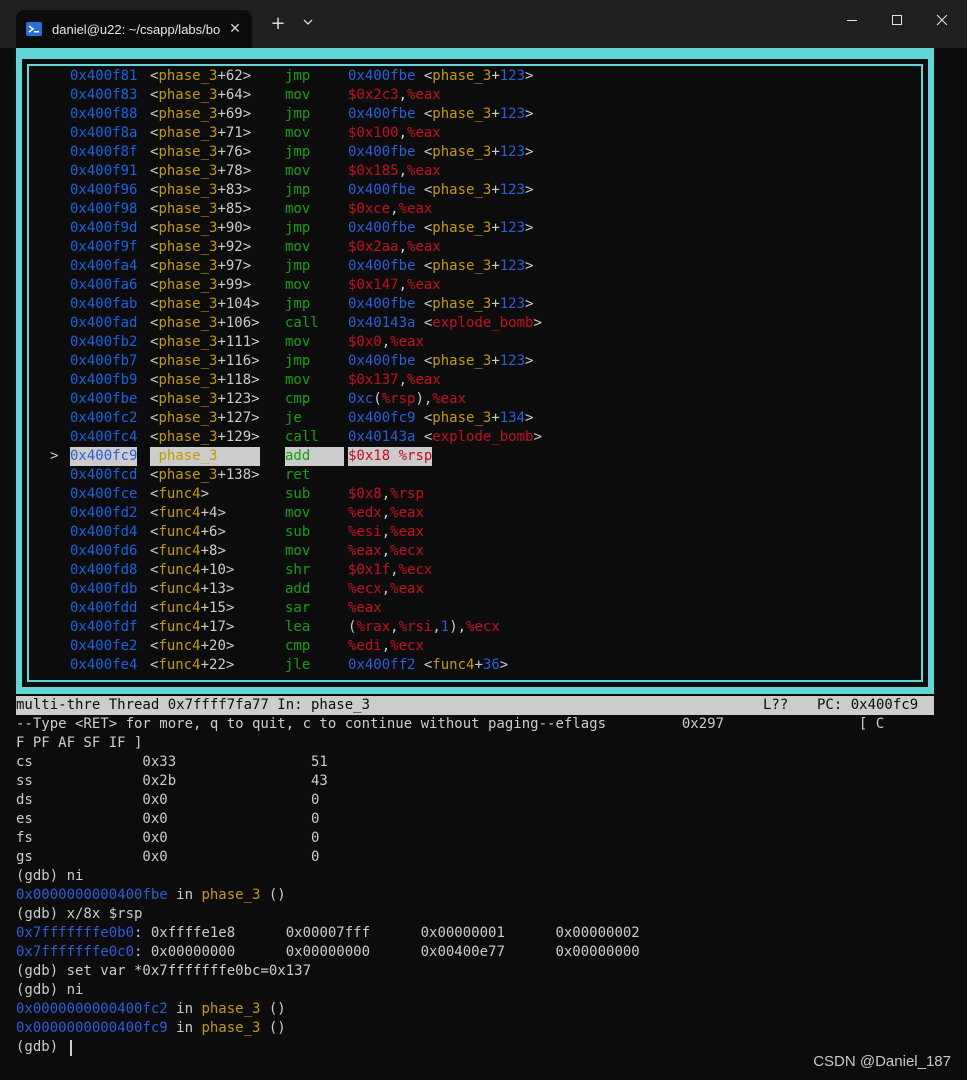 The image size is (967, 1080). Describe the element at coordinates (201, 190) in the screenshot. I see `asm-symbol: <phase_3+83>` at that location.